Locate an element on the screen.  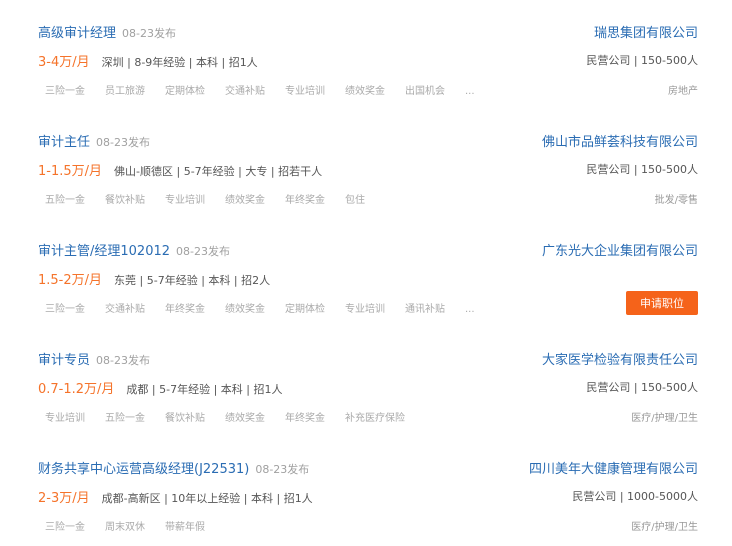
company-name: 广东光大企业集团有限公司 is located at coordinates (620, 249).